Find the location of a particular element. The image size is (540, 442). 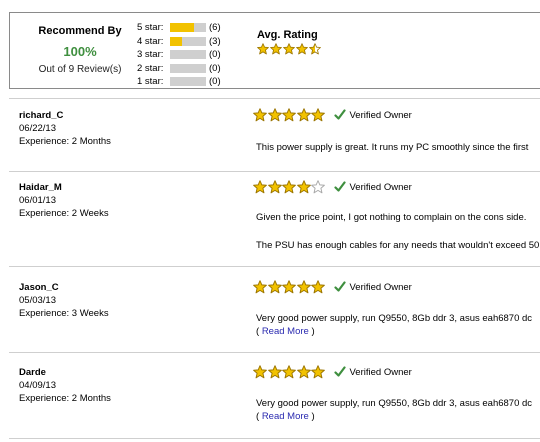

recommend-percent: 100% is located at coordinates (80, 51).